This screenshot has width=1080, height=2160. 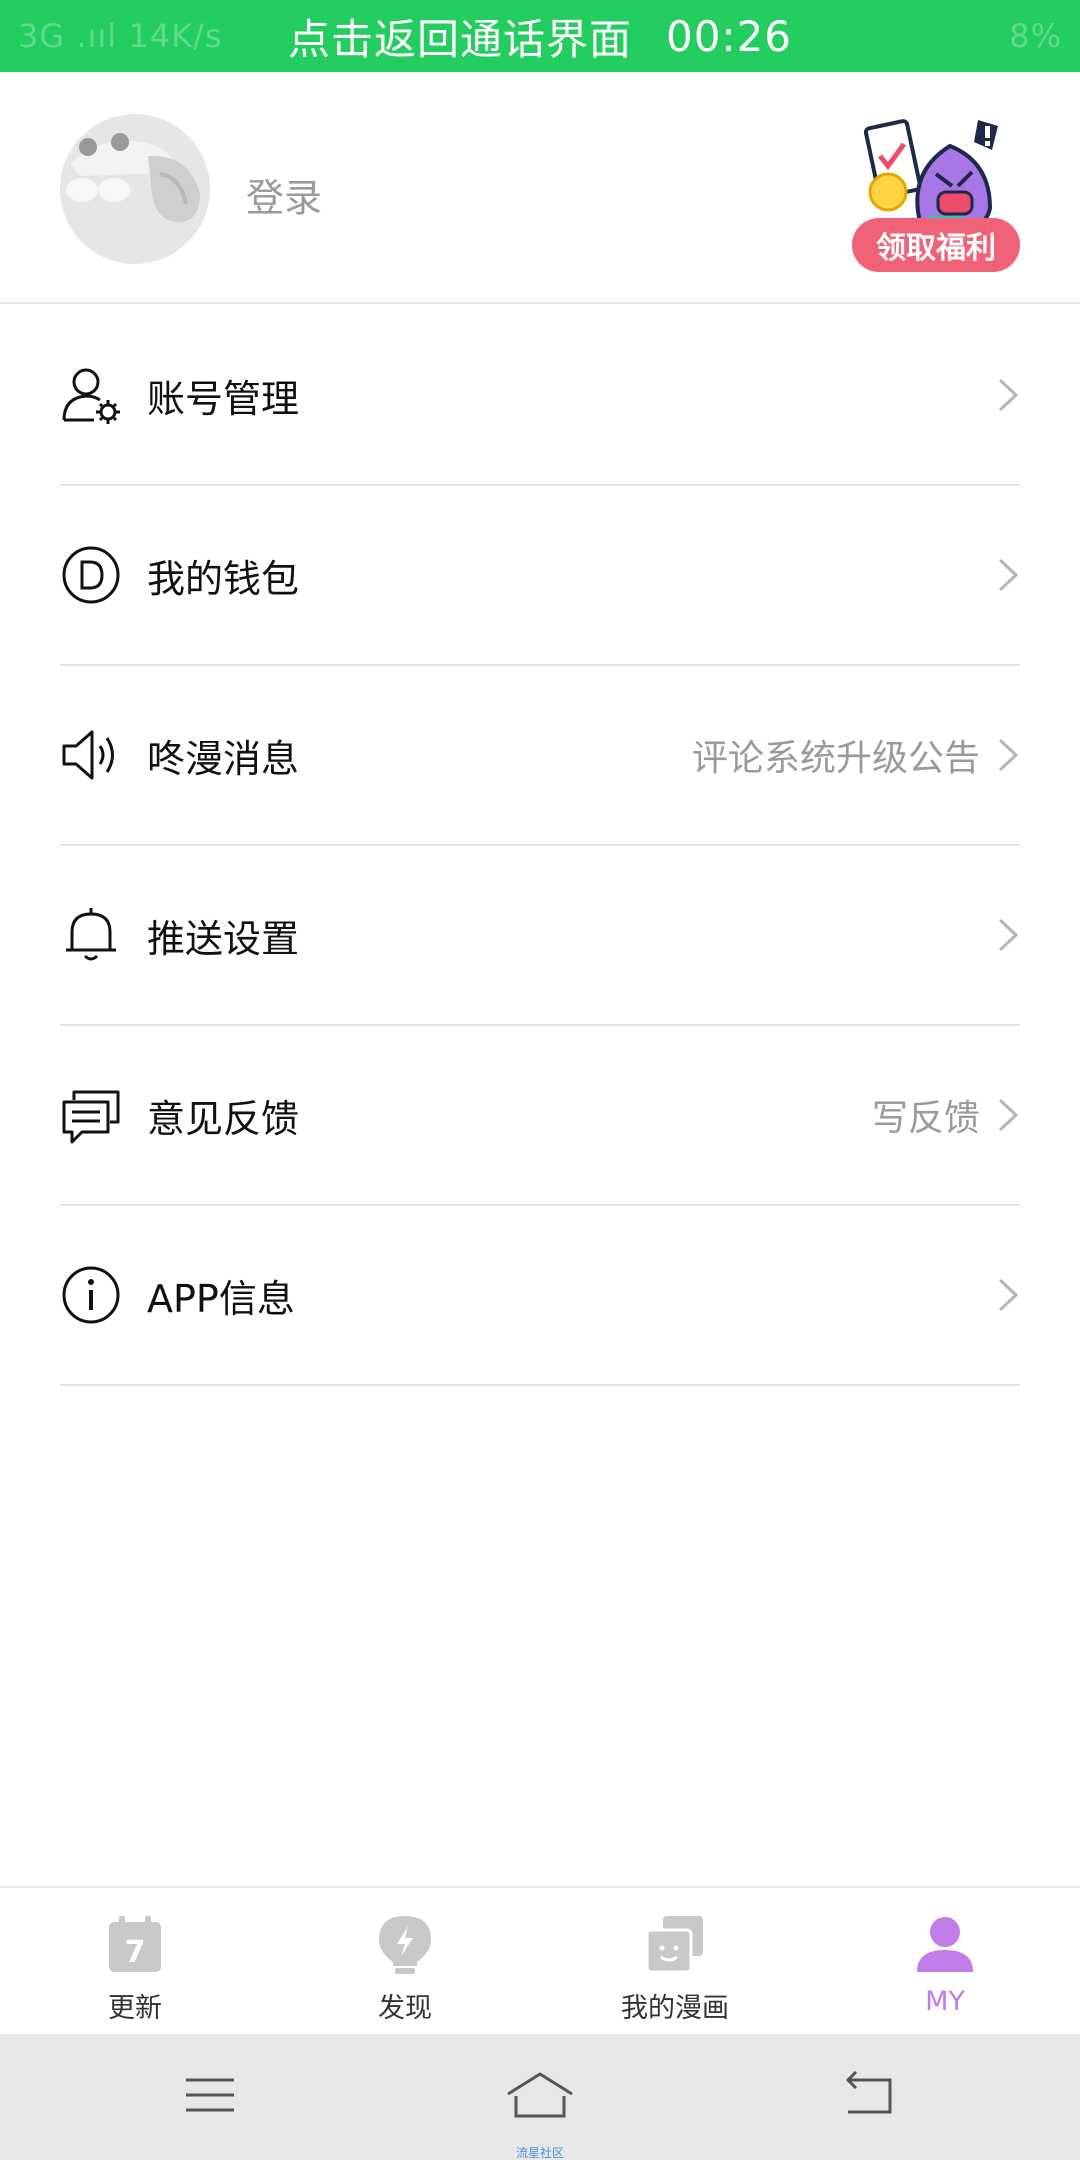 What do you see at coordinates (674, 1945) in the screenshot?
I see `comics-icon` at bounding box center [674, 1945].